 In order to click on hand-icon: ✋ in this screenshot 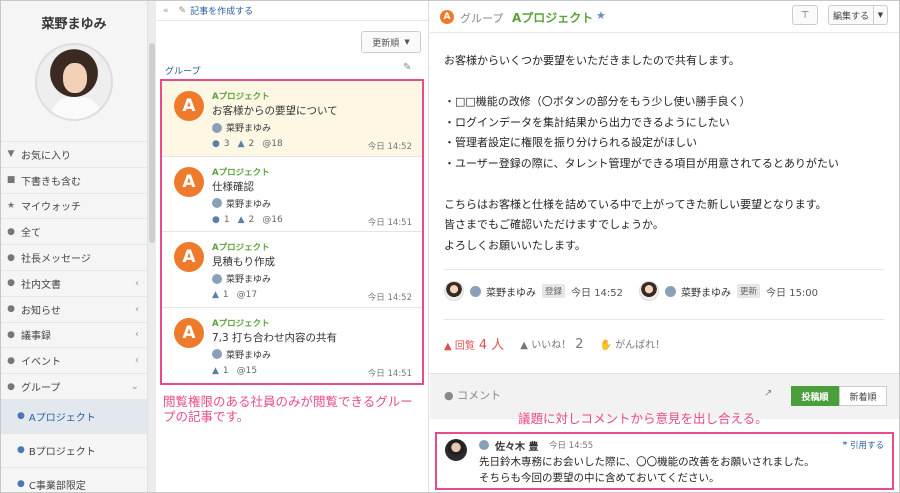, I will do `click(605, 345)`.